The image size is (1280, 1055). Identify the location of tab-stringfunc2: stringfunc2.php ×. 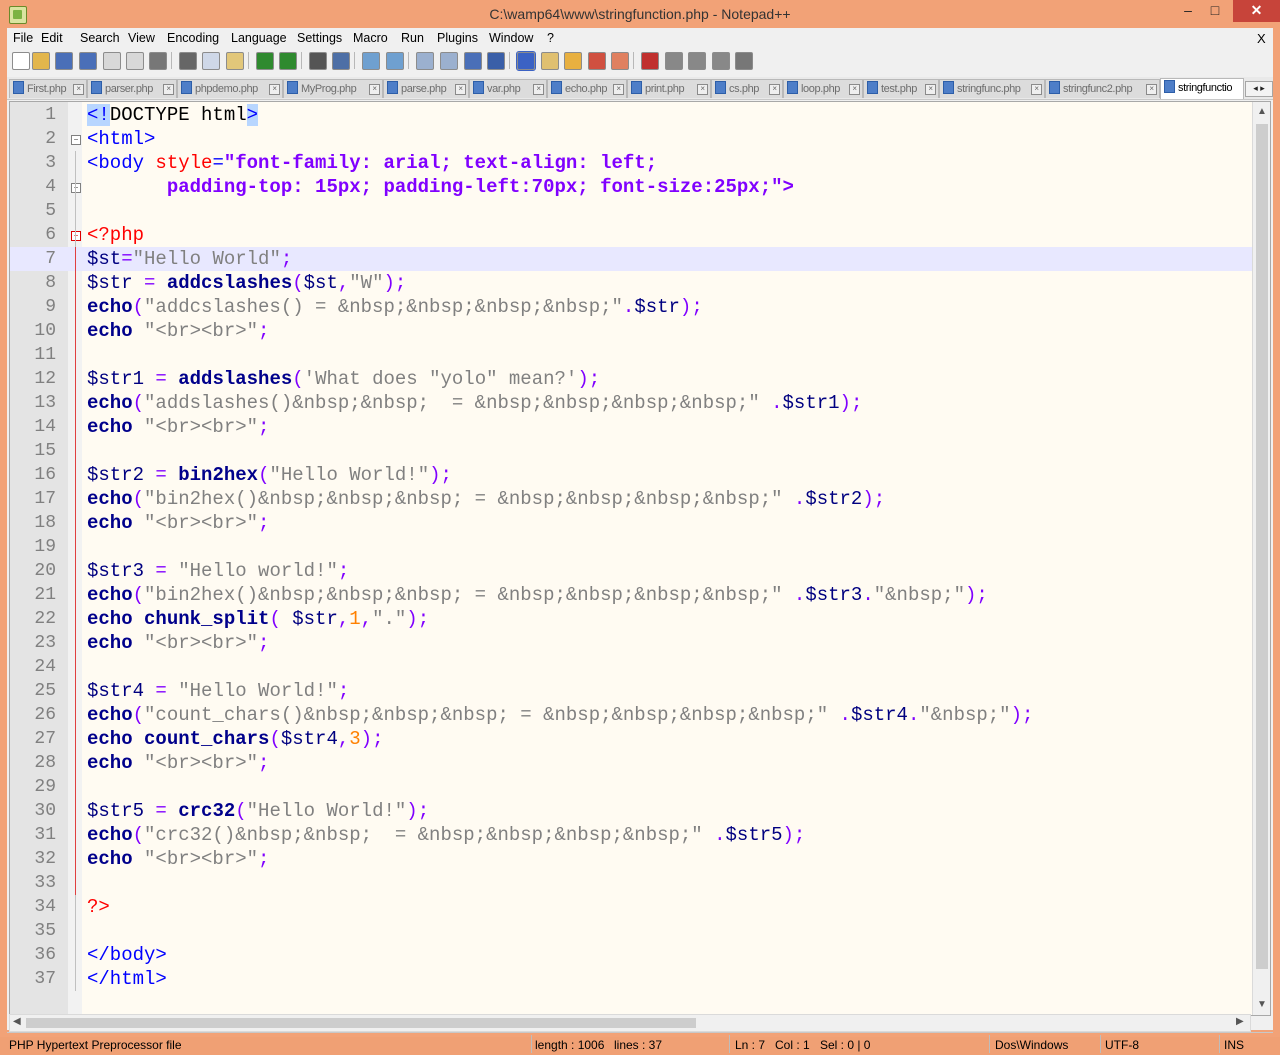
(1102, 88).